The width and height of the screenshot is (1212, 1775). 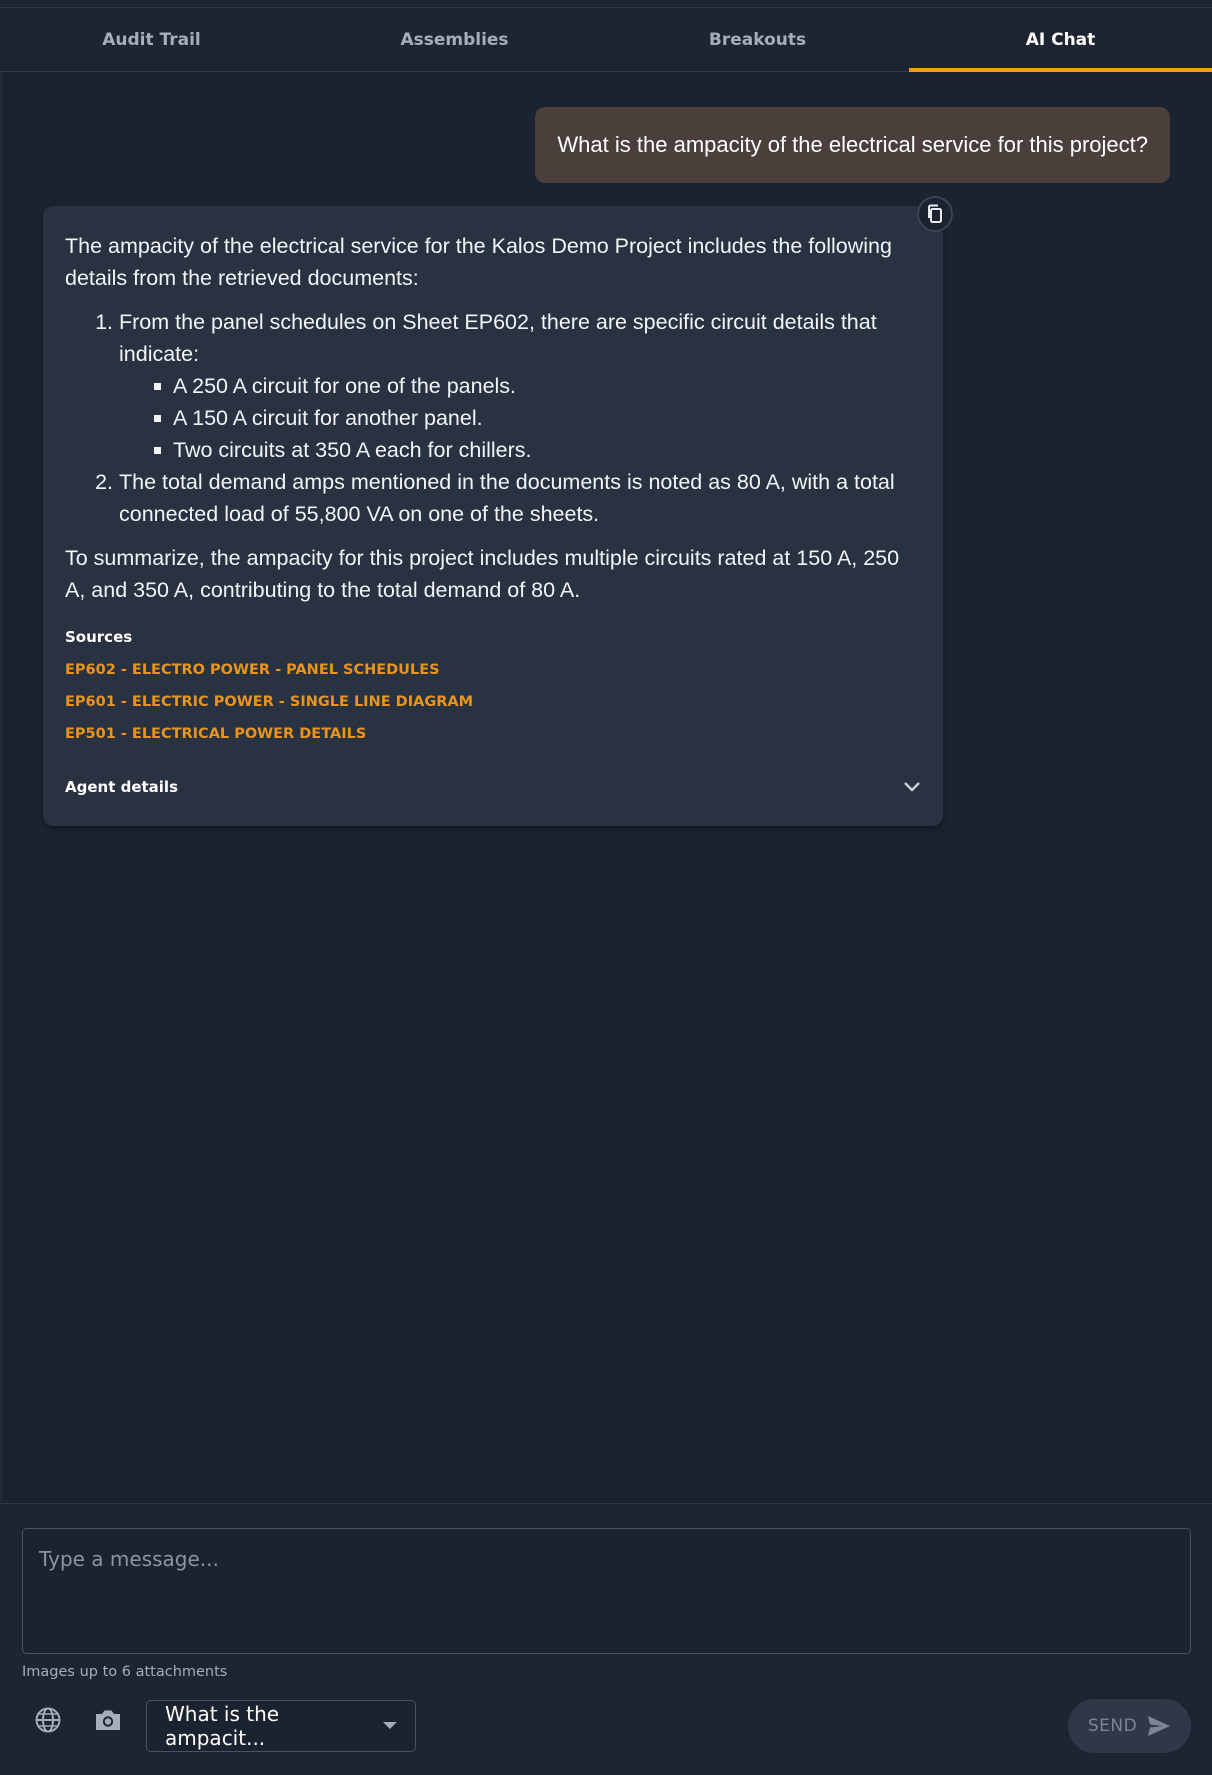 I want to click on send-icon, so click(x=1159, y=1726).